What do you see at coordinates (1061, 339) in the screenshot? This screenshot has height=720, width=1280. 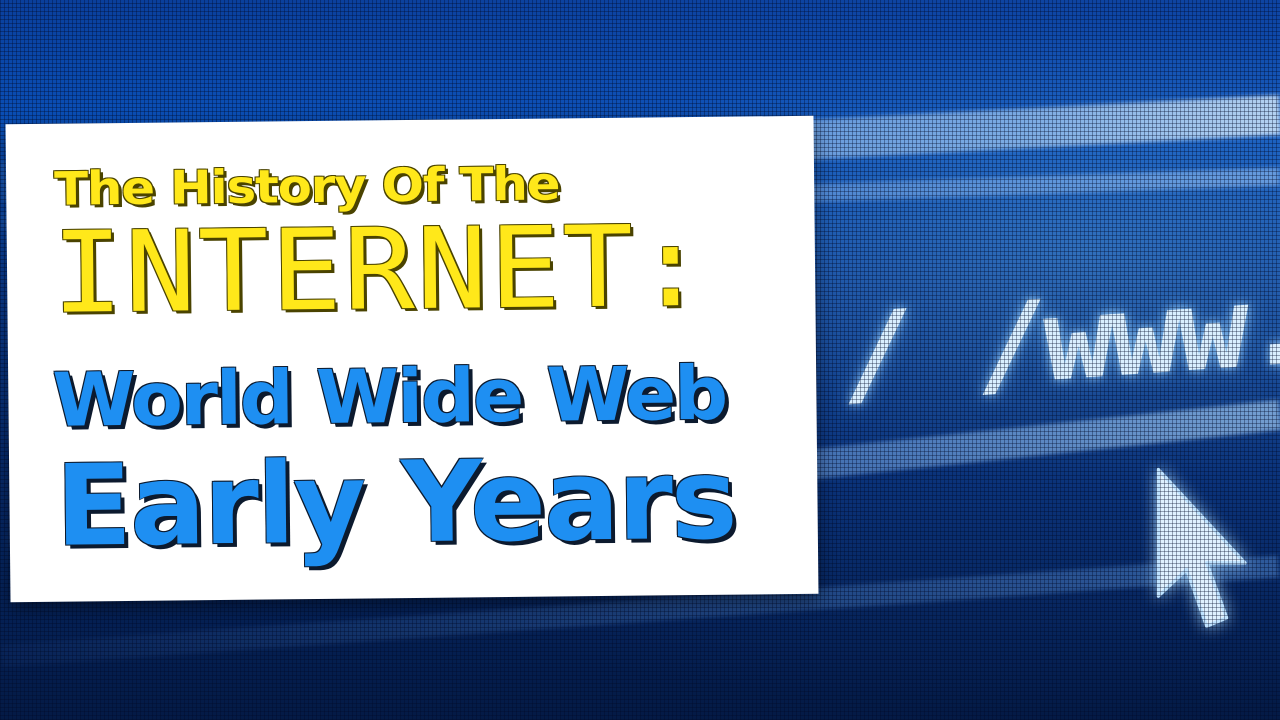 I see `browser-url-text: / /www.` at bounding box center [1061, 339].